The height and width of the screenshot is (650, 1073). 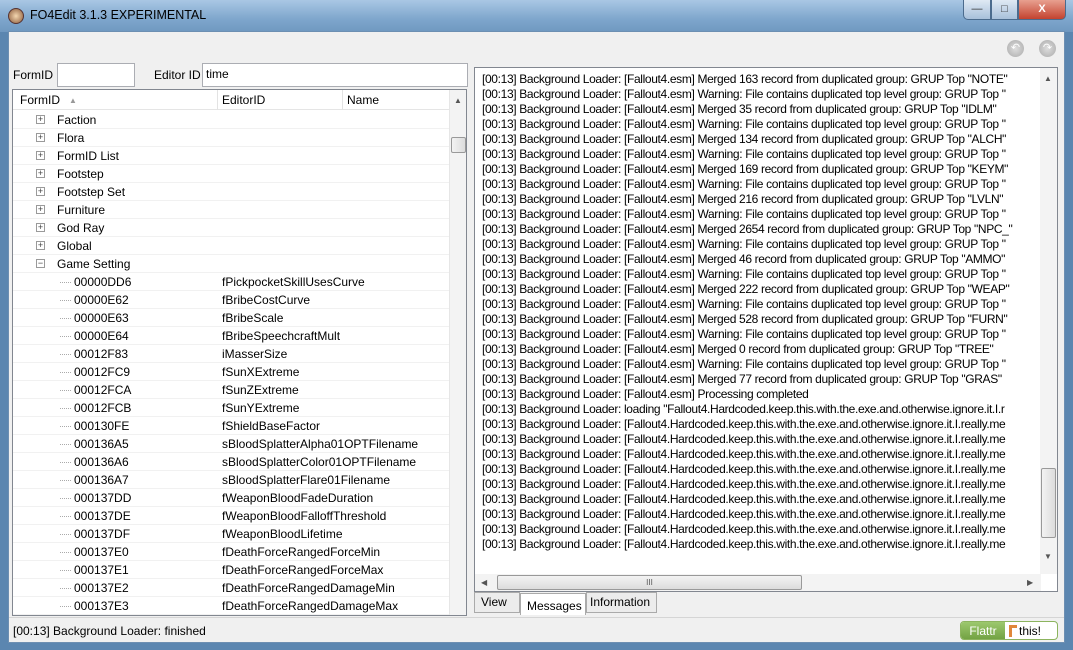 I want to click on scroll-down-icon: ▼, so click(x=1048, y=556).